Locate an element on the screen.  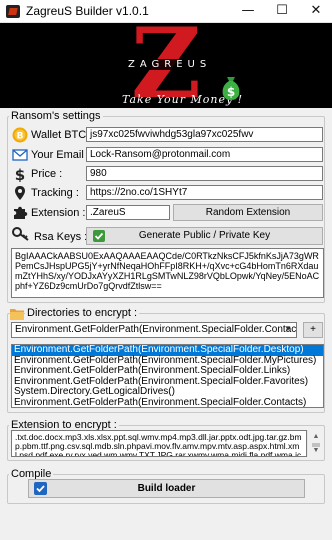
key-icon is located at coordinates (20, 234).